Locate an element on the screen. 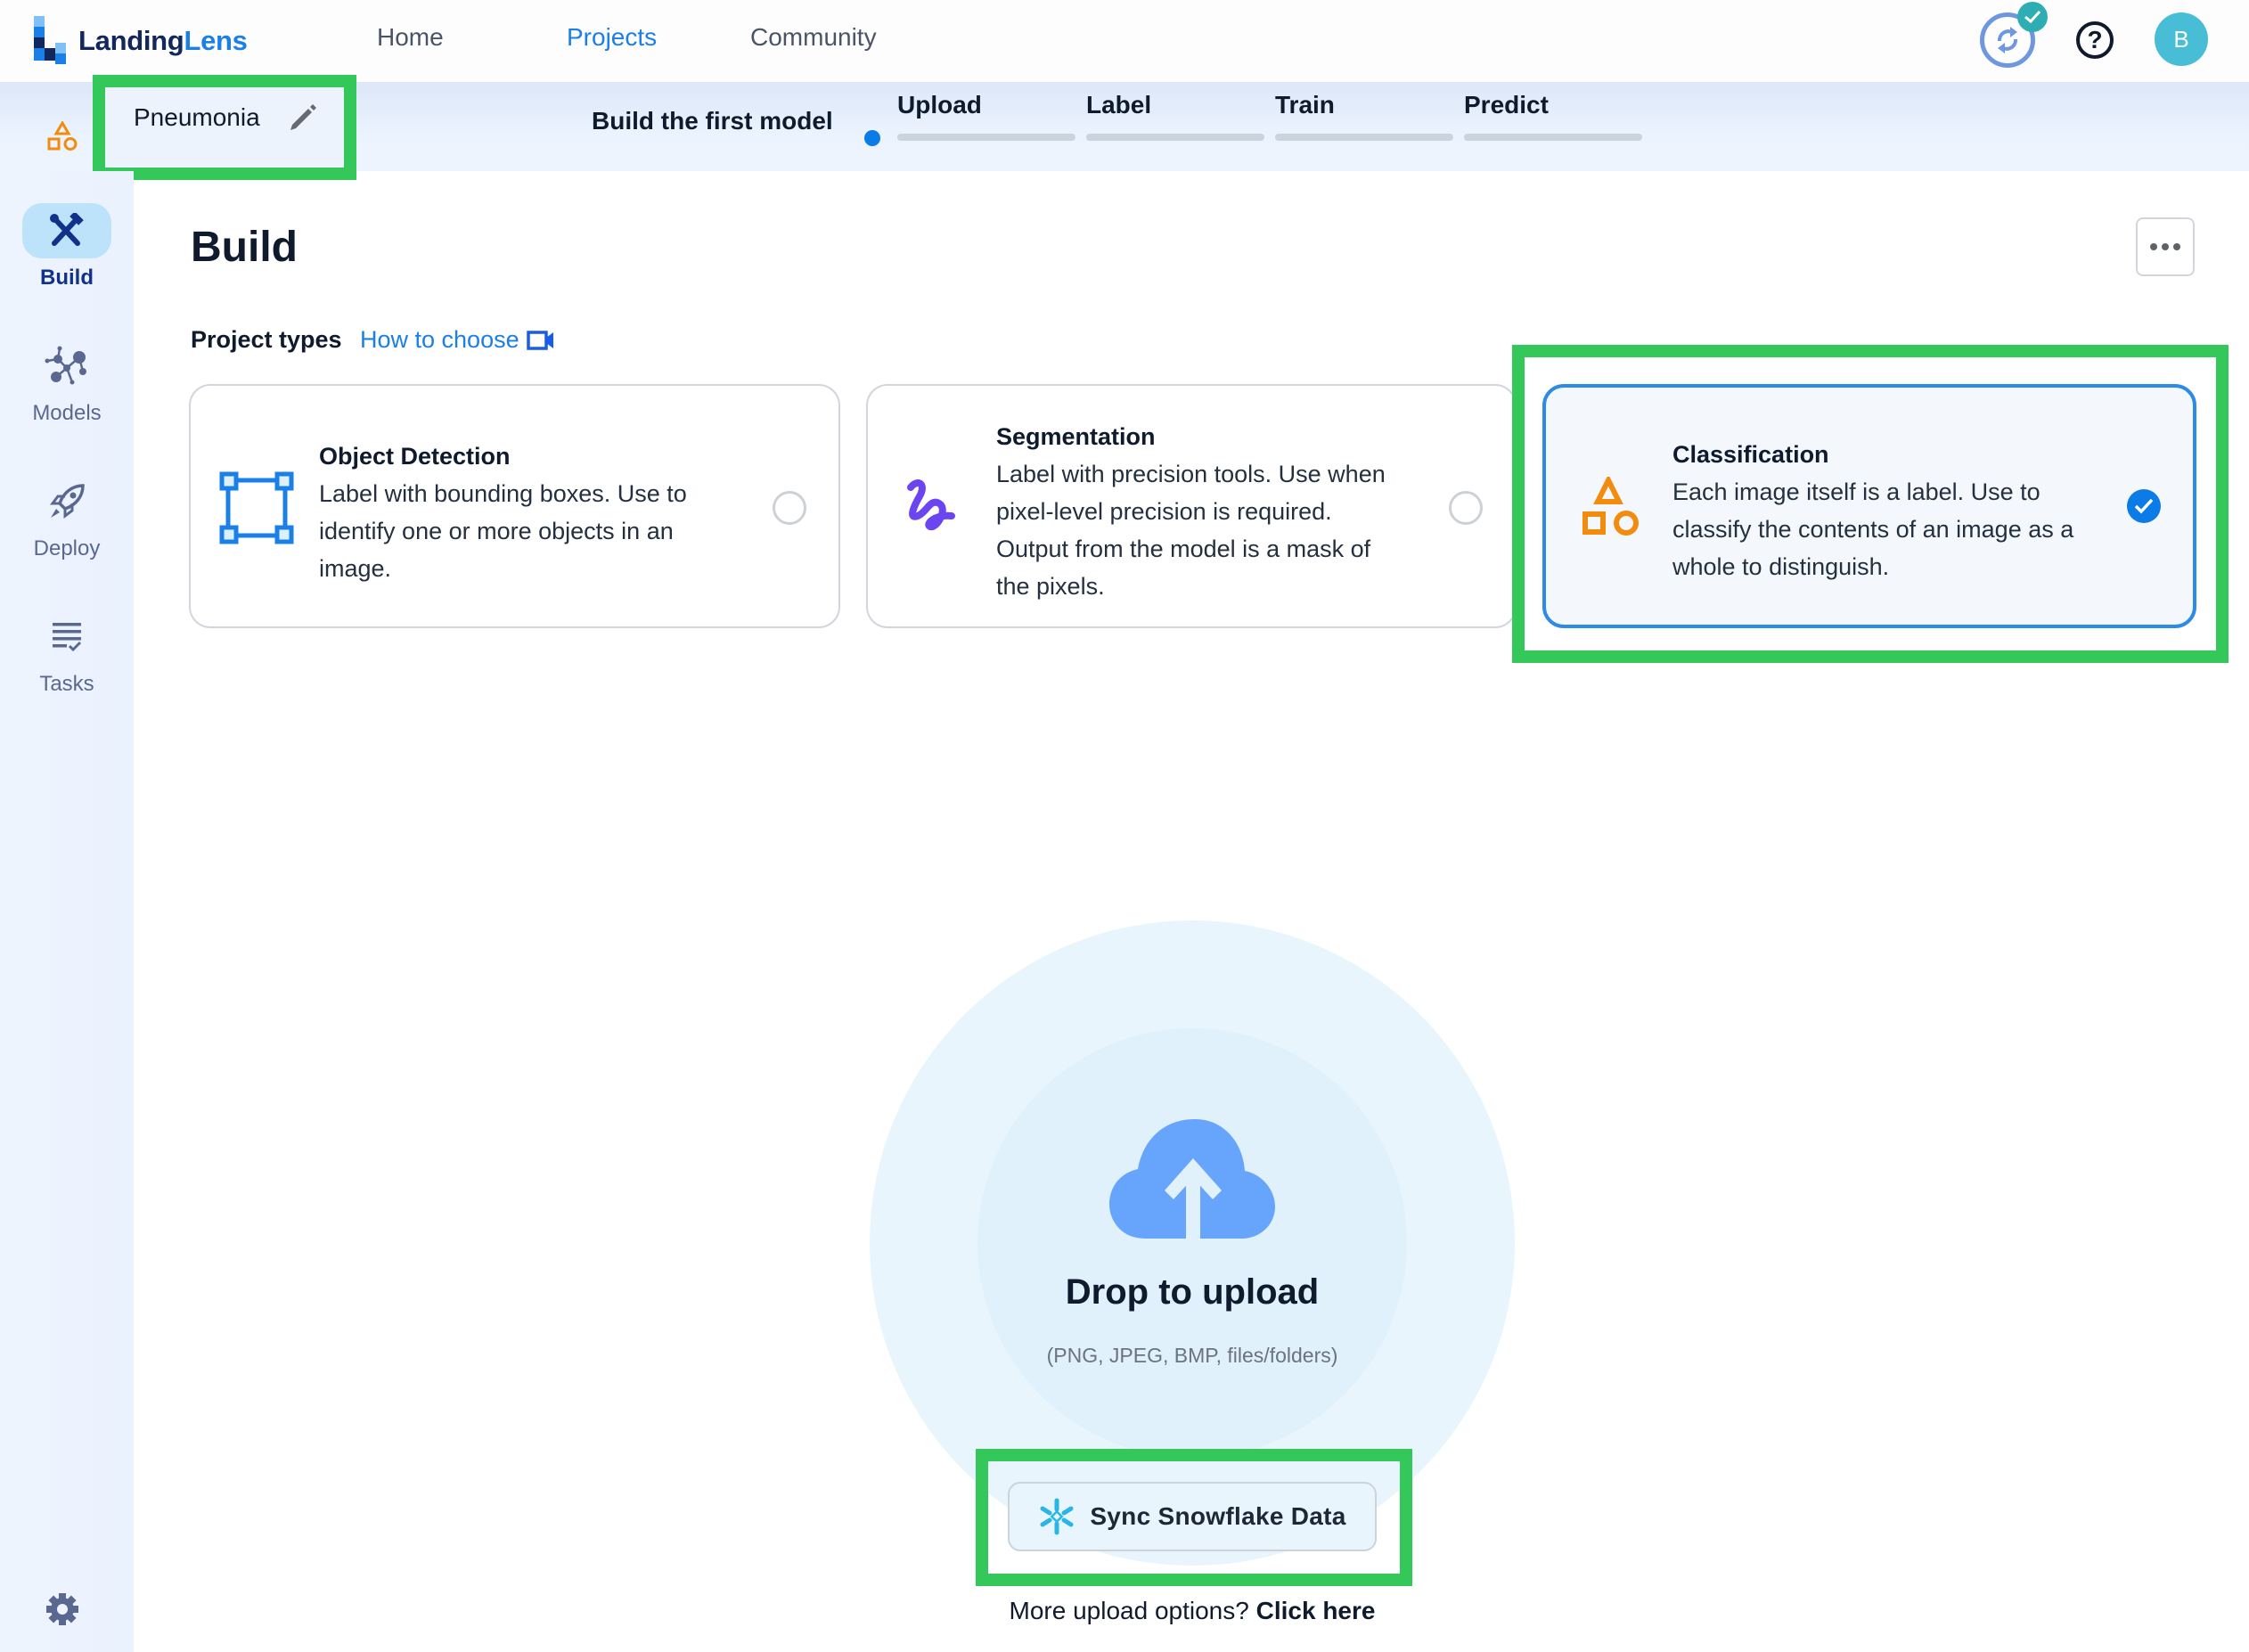  question-icon: ? is located at coordinates (2095, 39).